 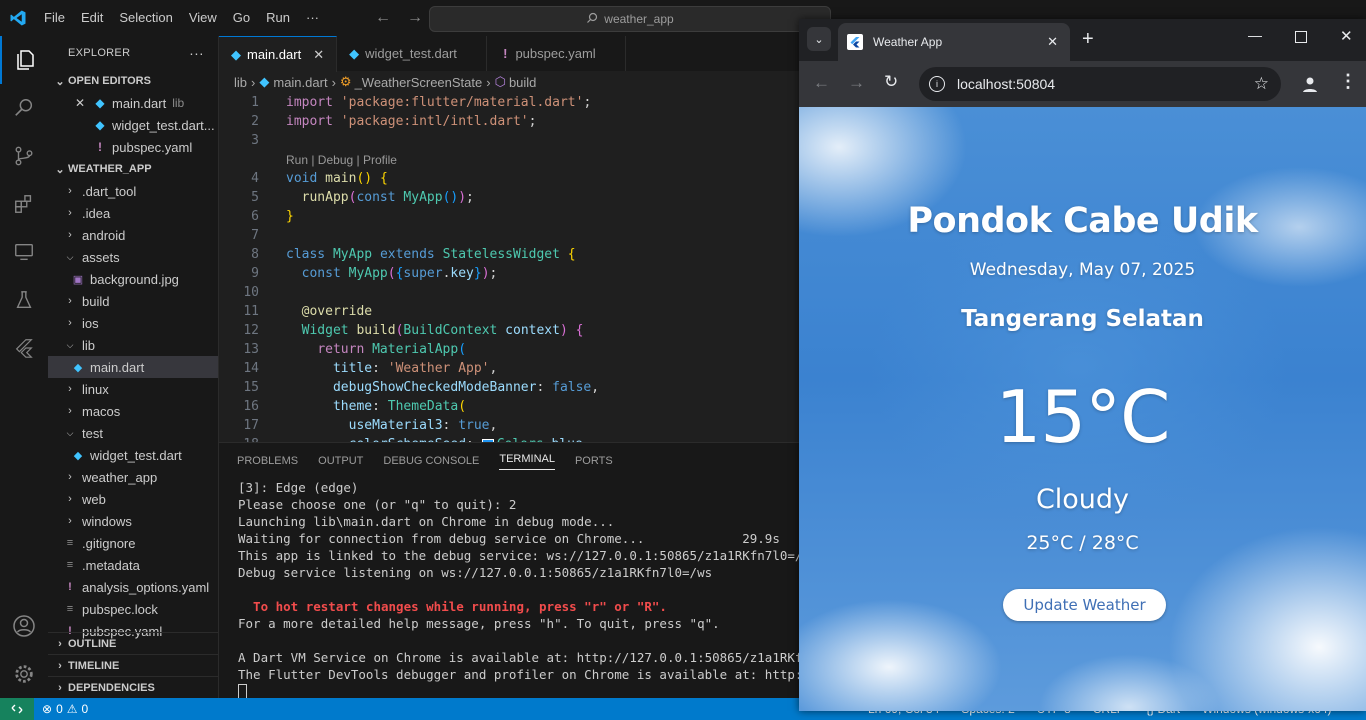 I want to click on tab-ports: PORTS, so click(x=594, y=461).